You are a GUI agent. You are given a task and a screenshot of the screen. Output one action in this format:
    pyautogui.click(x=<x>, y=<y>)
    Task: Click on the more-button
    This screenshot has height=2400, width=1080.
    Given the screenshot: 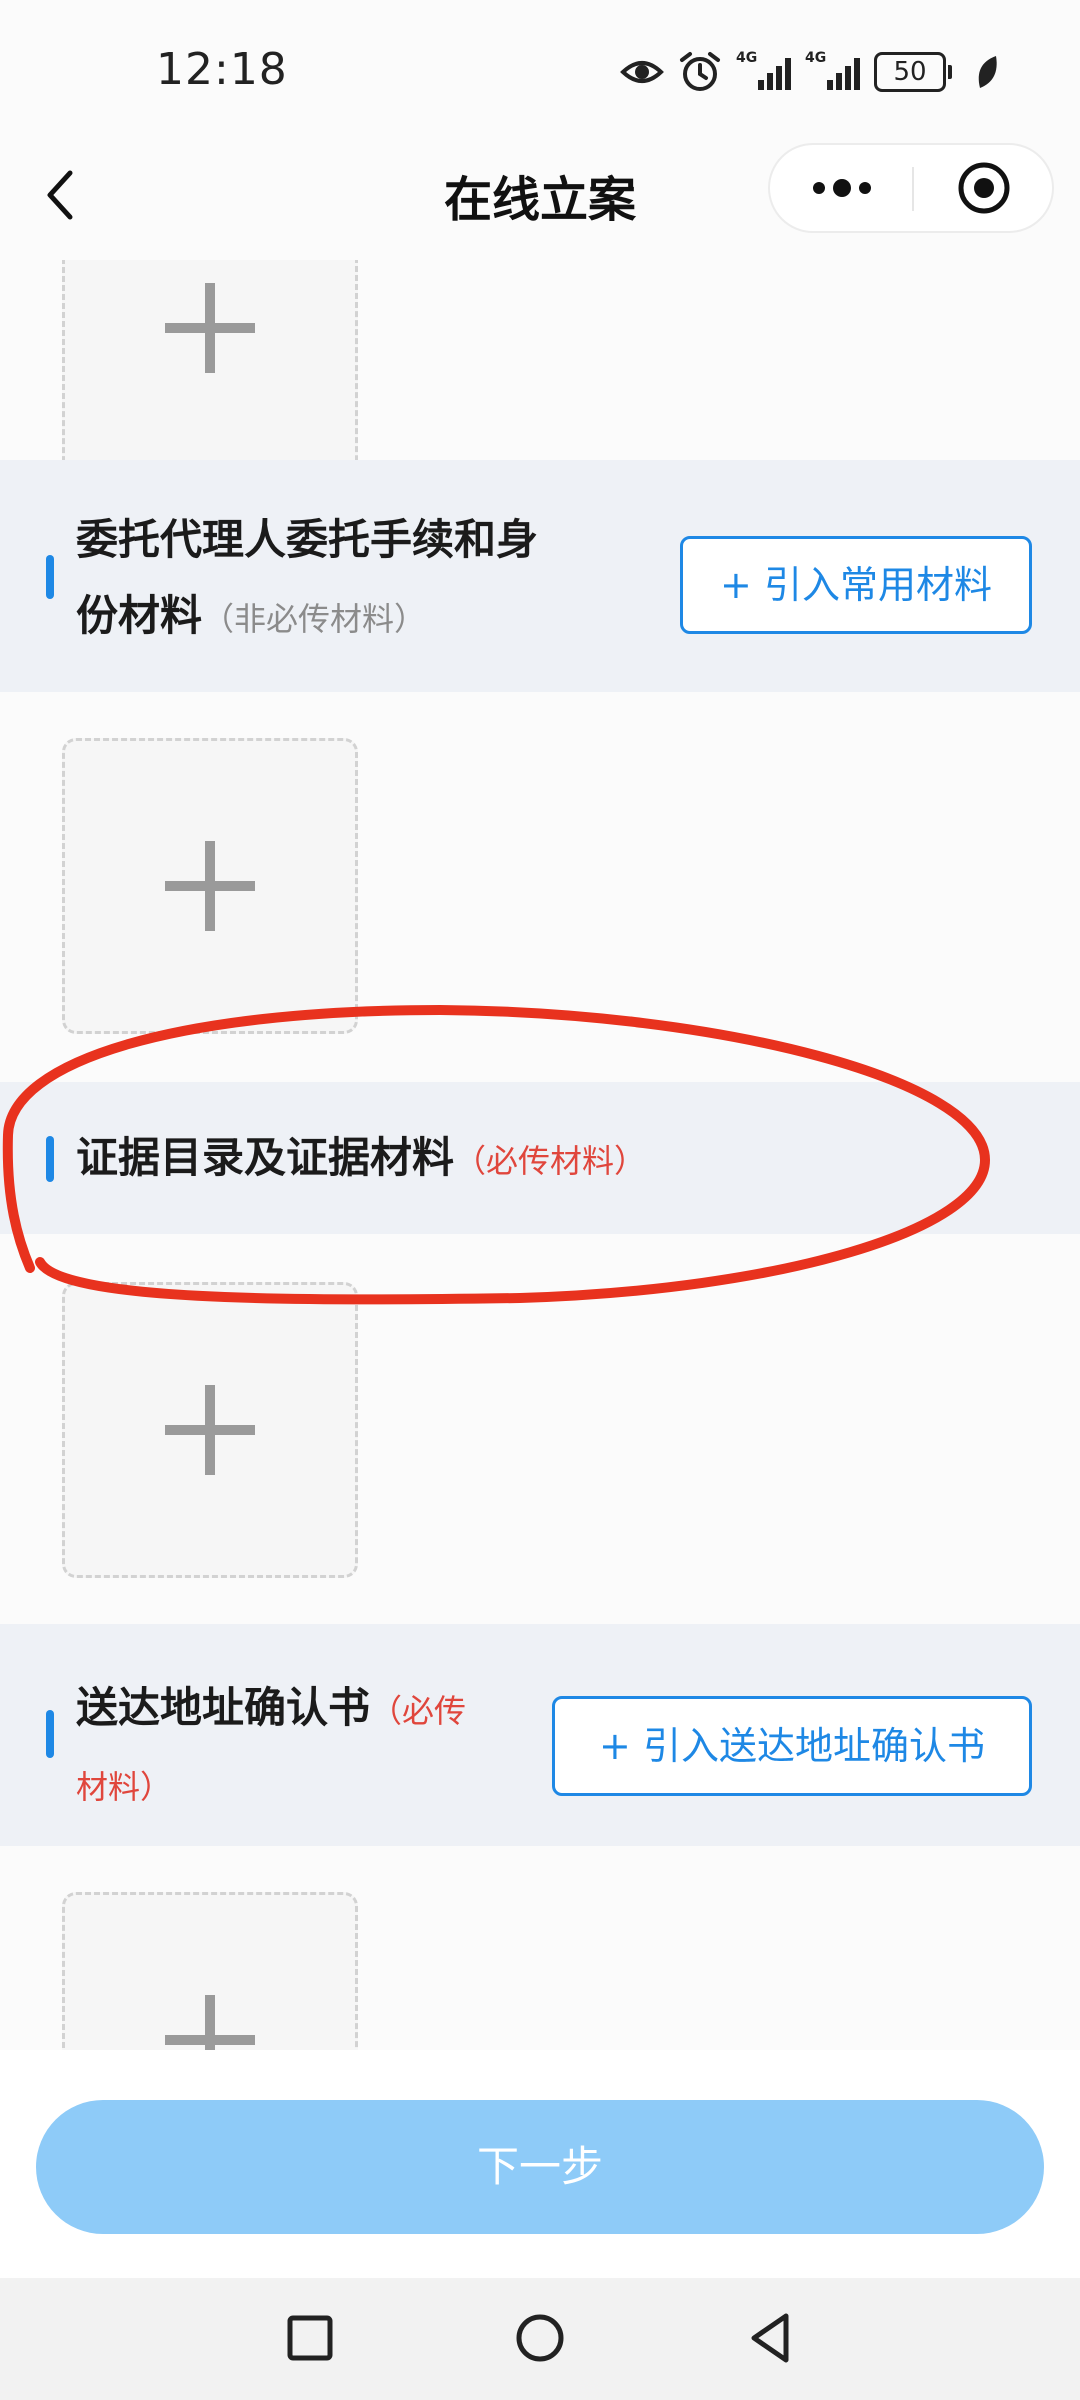 What is the action you would take?
    pyautogui.click(x=841, y=188)
    